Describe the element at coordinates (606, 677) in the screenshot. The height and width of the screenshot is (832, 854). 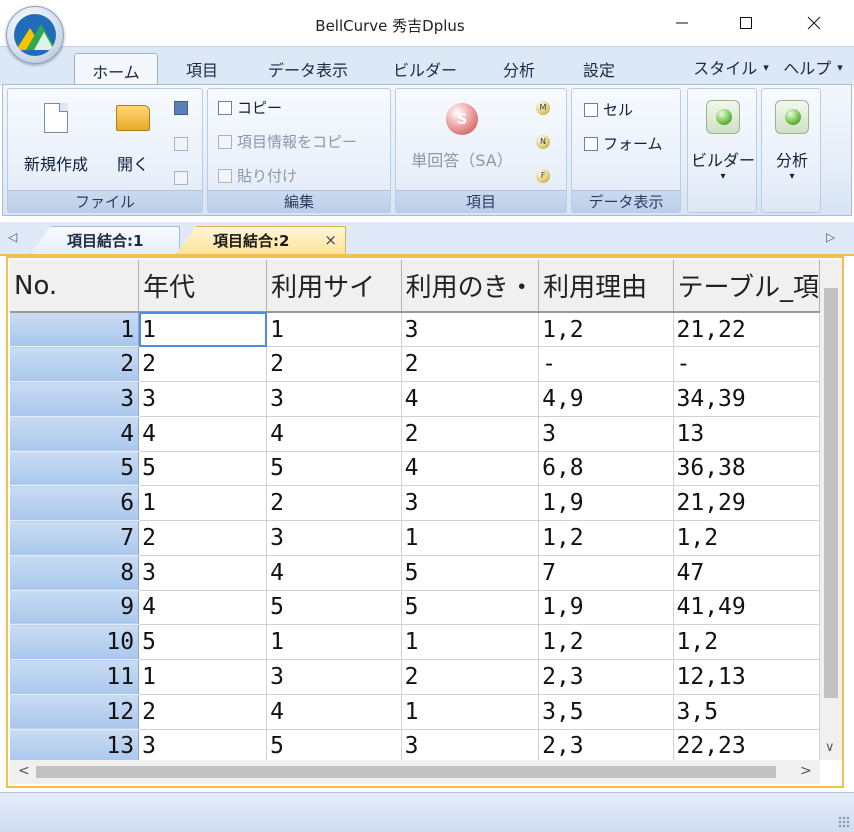
I see `table-cell: 2,3` at that location.